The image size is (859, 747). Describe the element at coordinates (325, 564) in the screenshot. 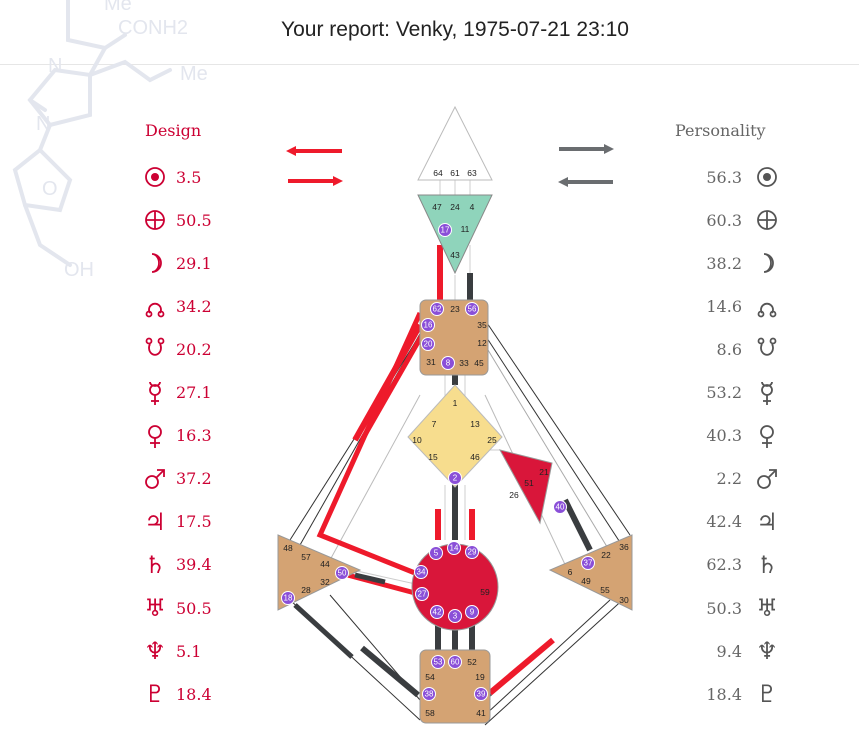

I see `gate-label: 44` at that location.